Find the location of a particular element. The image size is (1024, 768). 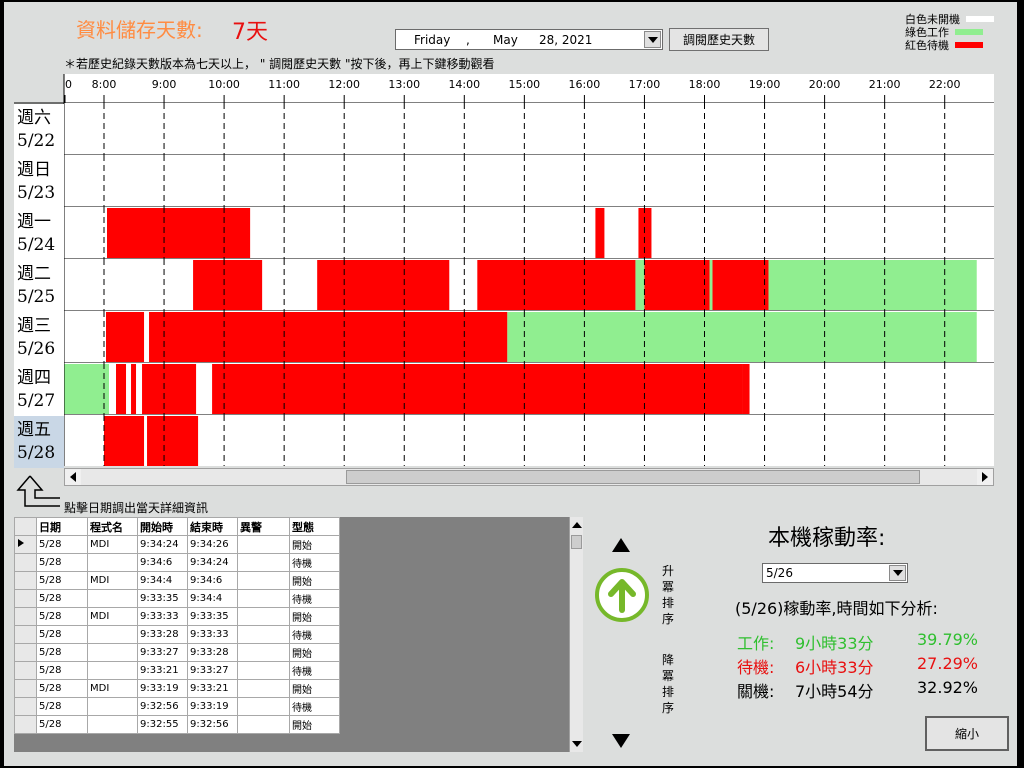

table-column-header: 異警 is located at coordinates (263, 526).